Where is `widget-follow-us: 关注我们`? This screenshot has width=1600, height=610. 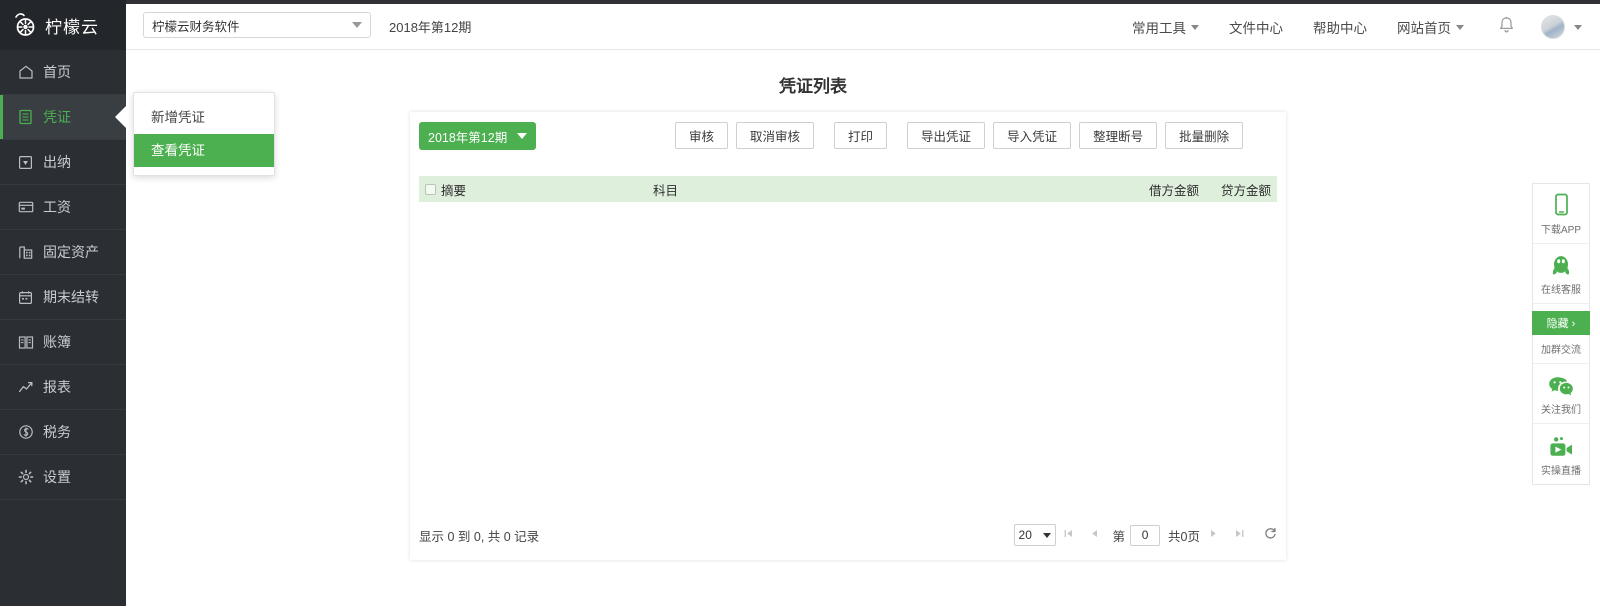 widget-follow-us: 关注我们 is located at coordinates (1561, 394).